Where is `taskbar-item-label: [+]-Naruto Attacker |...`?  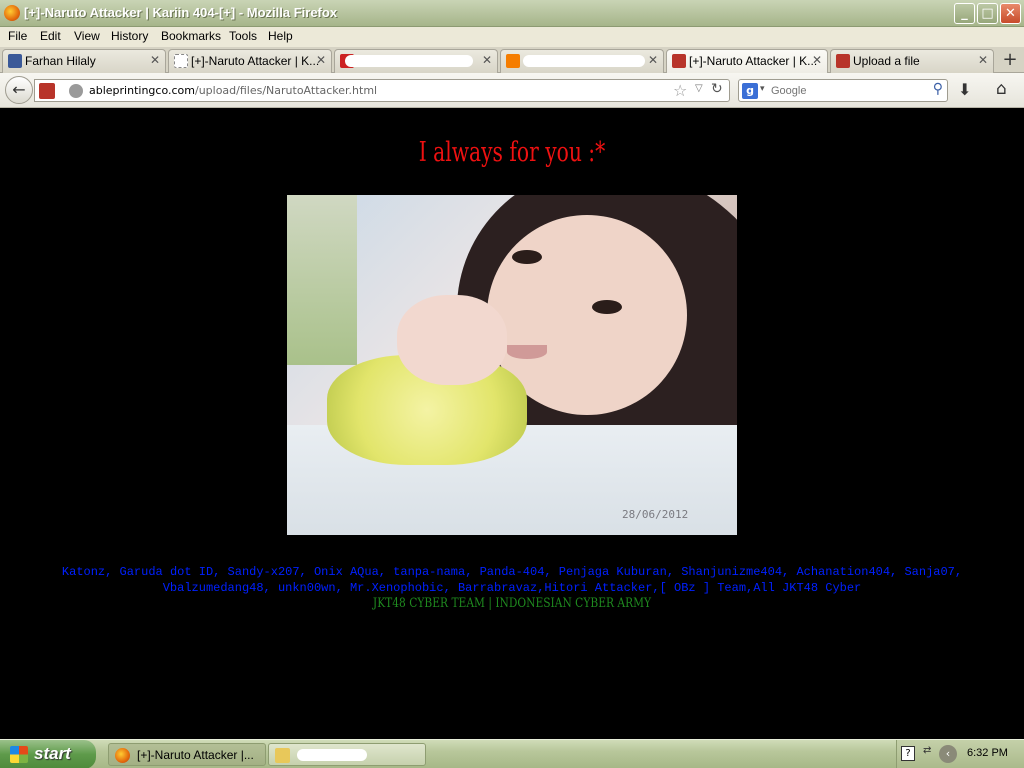 taskbar-item-label: [+]-Naruto Attacker |... is located at coordinates (195, 755).